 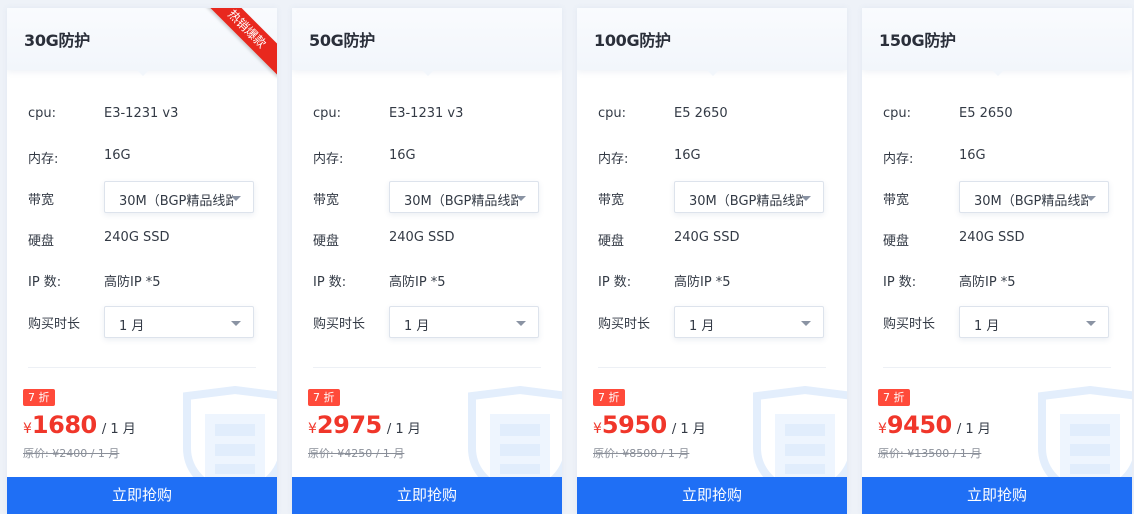 I want to click on original-price: 原价: ¥4250 / 1 月, so click(x=356, y=453).